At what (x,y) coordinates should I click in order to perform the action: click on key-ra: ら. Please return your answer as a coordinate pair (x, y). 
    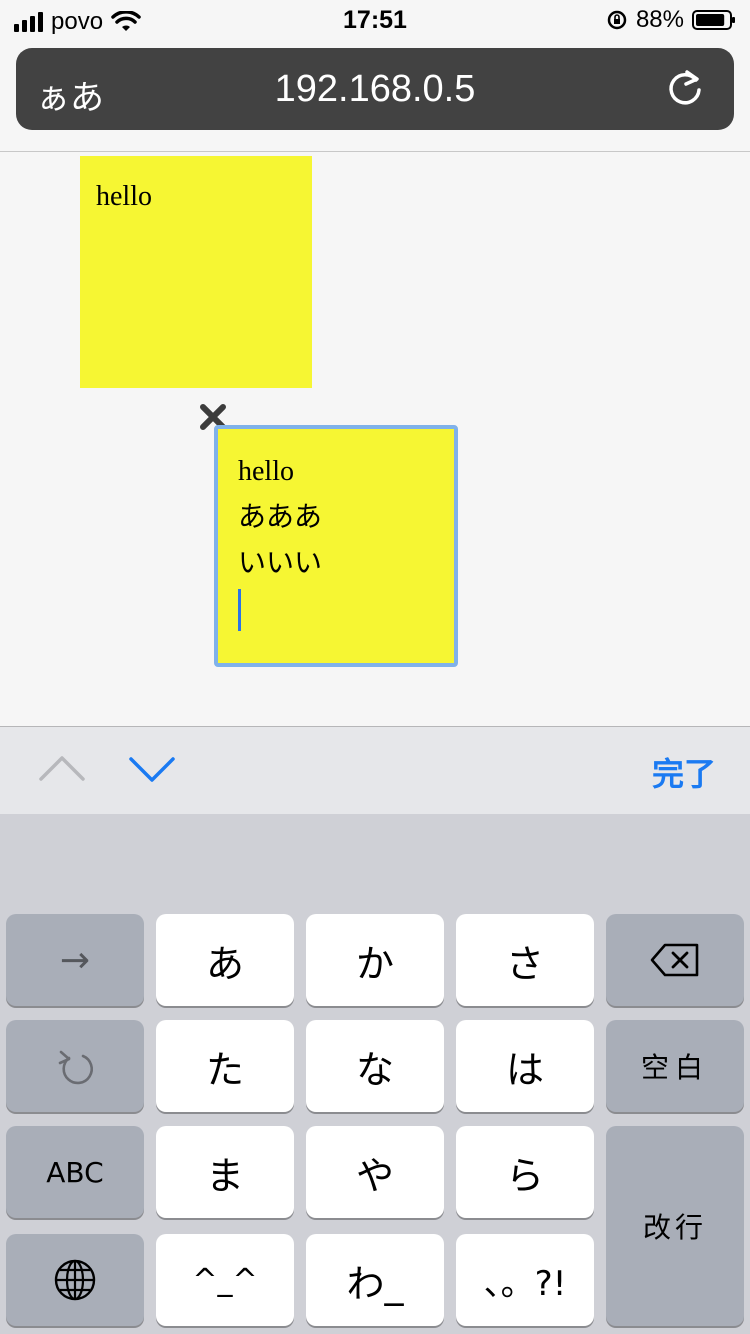
    Looking at the image, I should click on (525, 1172).